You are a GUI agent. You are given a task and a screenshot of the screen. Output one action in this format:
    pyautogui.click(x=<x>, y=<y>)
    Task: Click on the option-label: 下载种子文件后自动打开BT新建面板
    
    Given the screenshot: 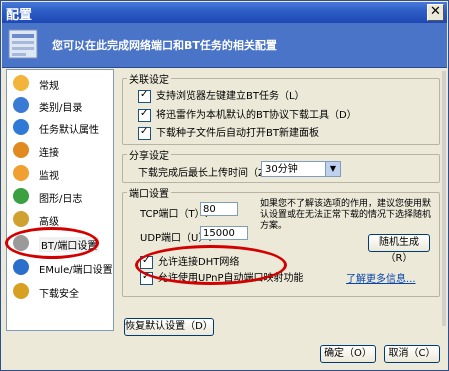 What is the action you would take?
    pyautogui.click(x=237, y=133)
    